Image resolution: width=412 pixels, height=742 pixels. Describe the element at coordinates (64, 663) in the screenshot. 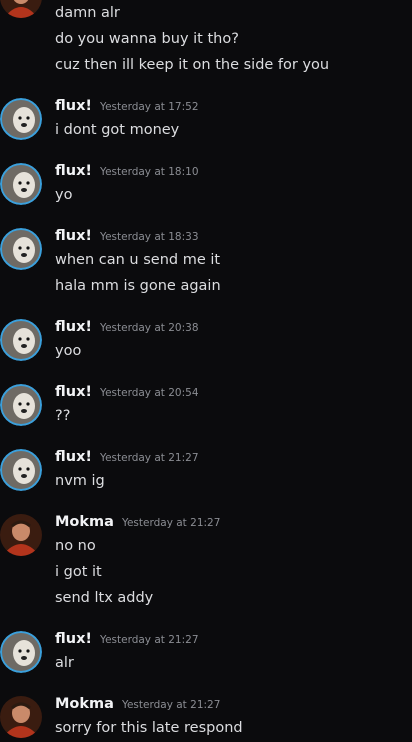

I see `message-text: alr` at that location.